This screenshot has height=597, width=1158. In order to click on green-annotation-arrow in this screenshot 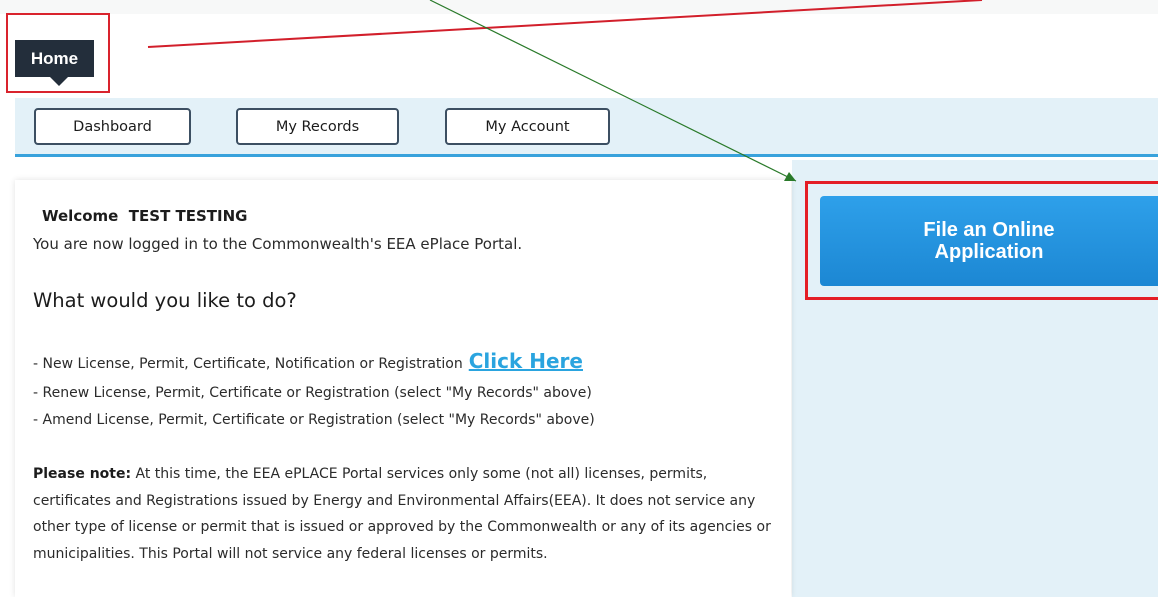, I will do `click(613, 91)`.